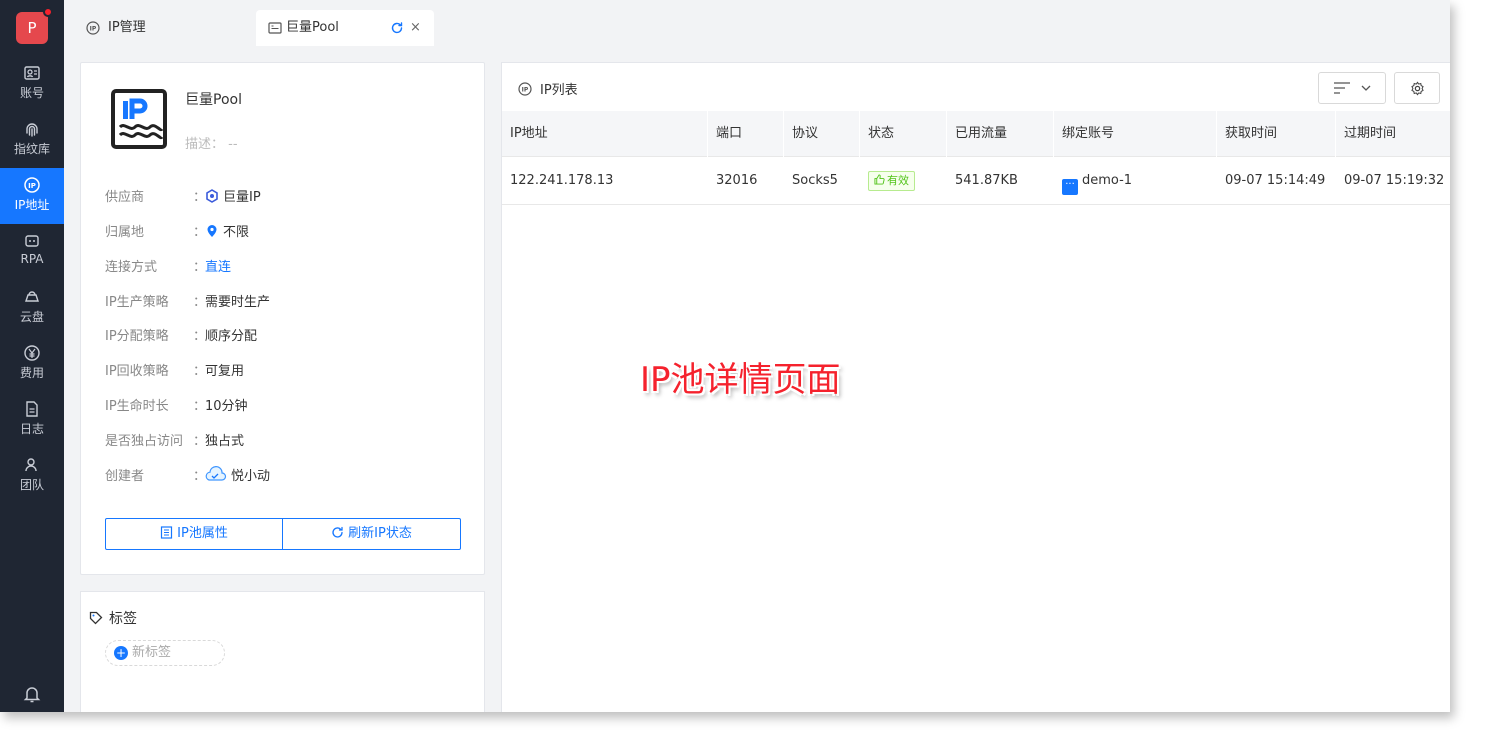 This screenshot has width=1502, height=742. I want to click on prop-value-wrap: 巨量IP, so click(233, 195).